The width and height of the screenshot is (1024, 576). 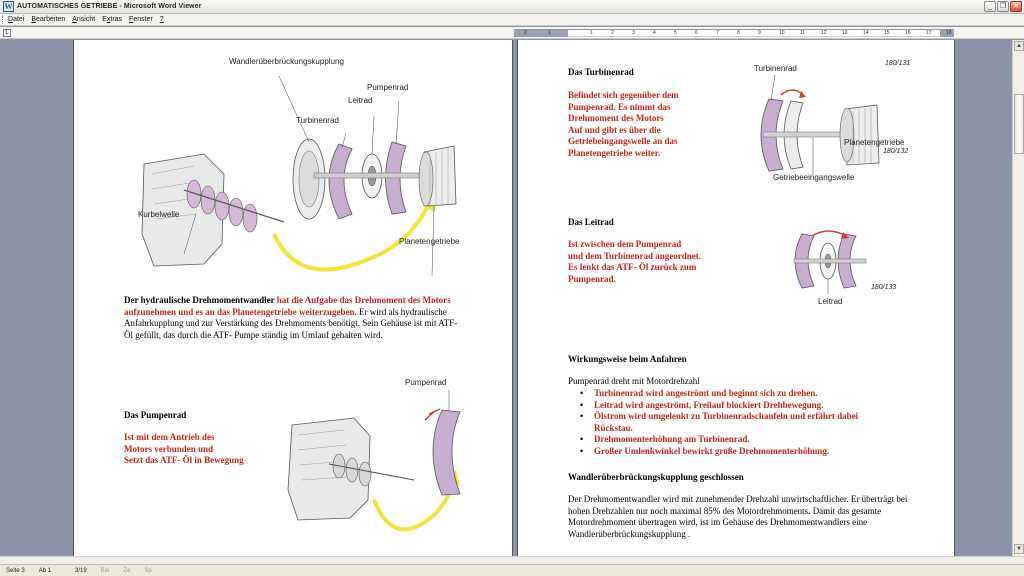 I want to click on turbinenrad-line: Befindet sich gegenüber dem, so click(x=623, y=95).